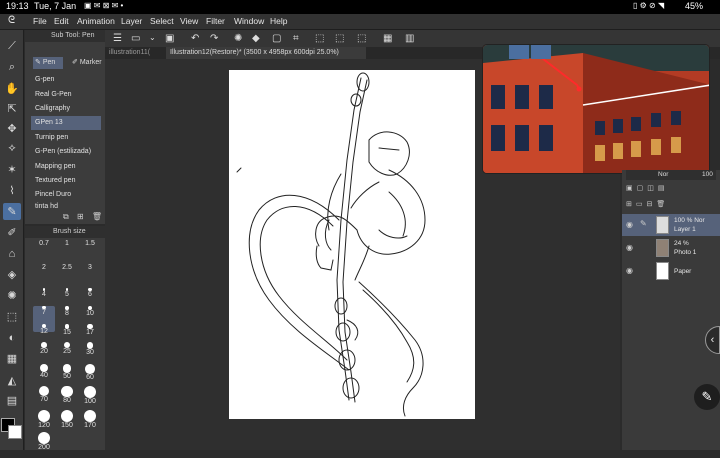 This screenshot has width=720, height=458. I want to click on hand-icon: ✋, so click(12, 88).